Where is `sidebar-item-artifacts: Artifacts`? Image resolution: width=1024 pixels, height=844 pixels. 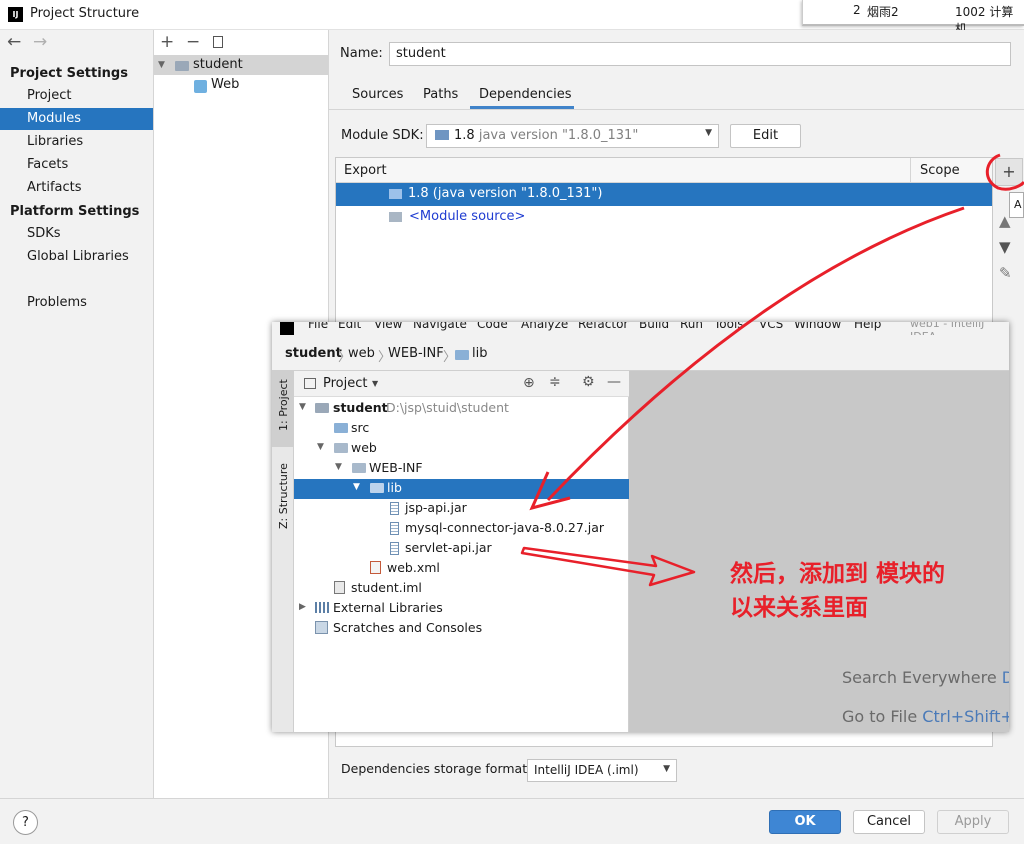
sidebar-item-artifacts: Artifacts is located at coordinates (76, 188).